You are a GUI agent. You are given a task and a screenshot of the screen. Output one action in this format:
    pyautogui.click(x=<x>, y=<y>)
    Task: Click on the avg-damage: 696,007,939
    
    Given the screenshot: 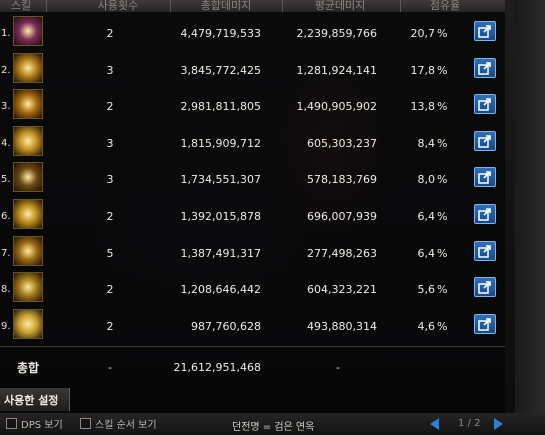 What is the action you would take?
    pyautogui.click(x=342, y=216)
    